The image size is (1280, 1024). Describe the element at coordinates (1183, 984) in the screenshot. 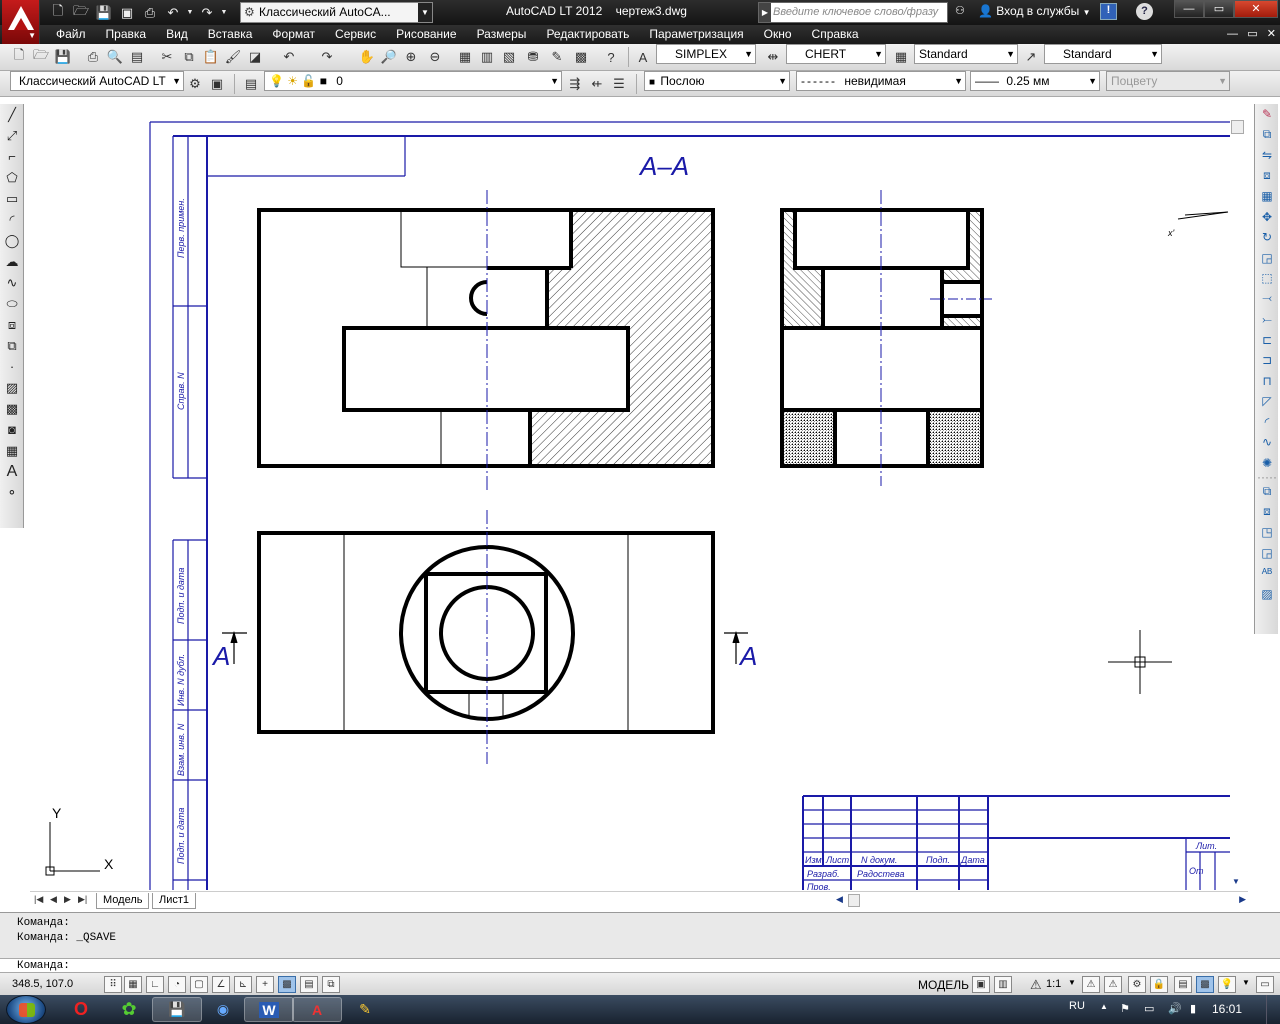

I see `hardware-acceleration-icon: ▤` at that location.